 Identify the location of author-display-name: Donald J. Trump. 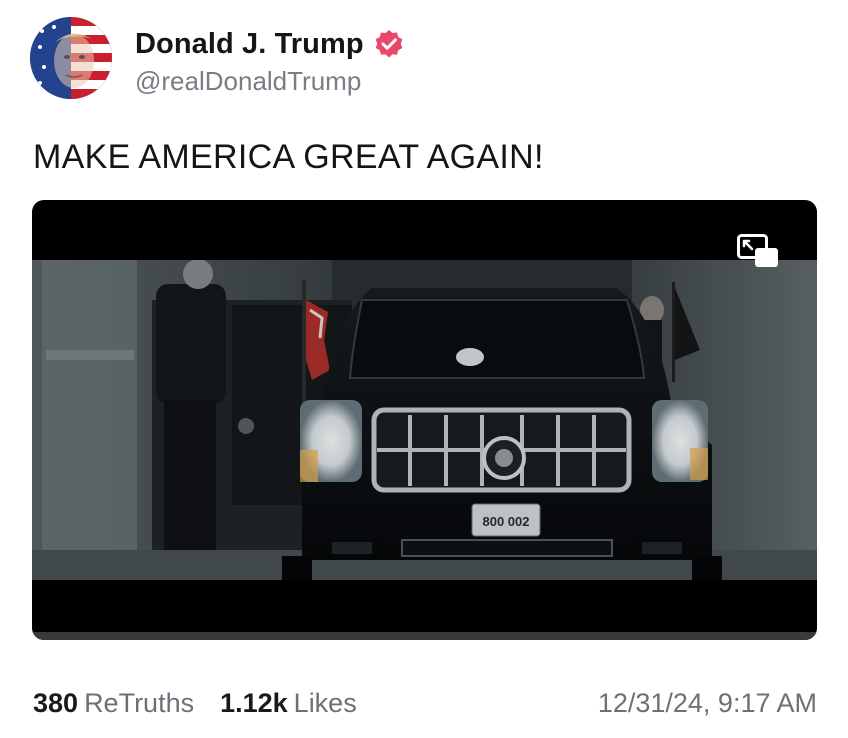
(249, 44).